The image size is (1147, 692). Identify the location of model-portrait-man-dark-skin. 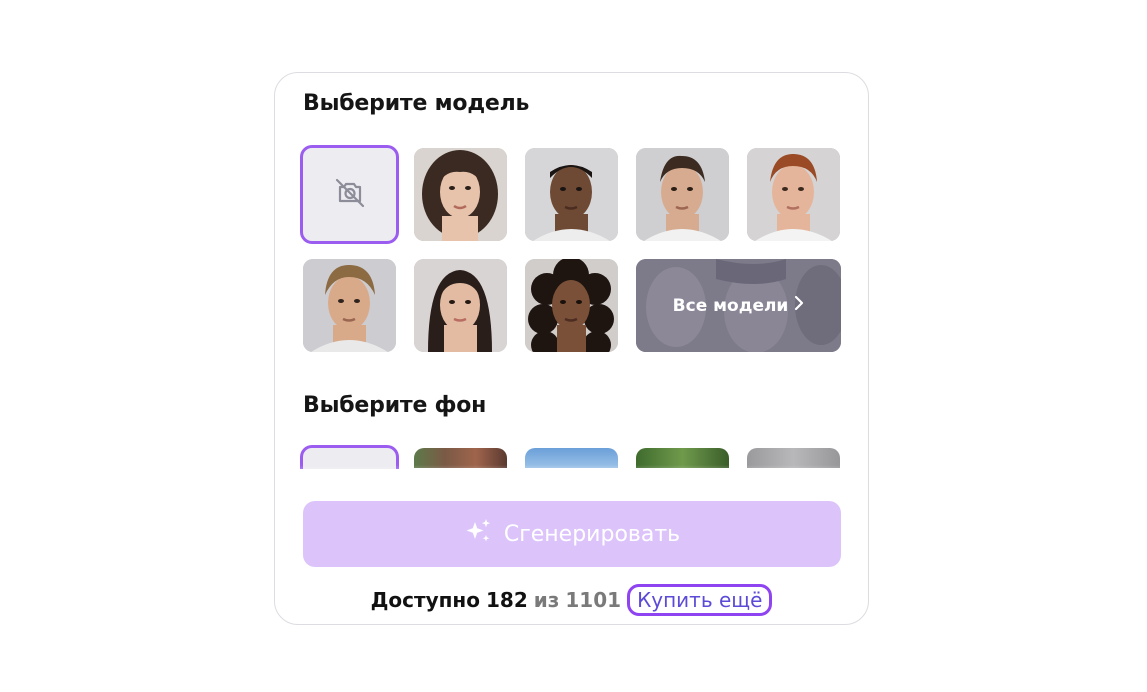
(571, 194).